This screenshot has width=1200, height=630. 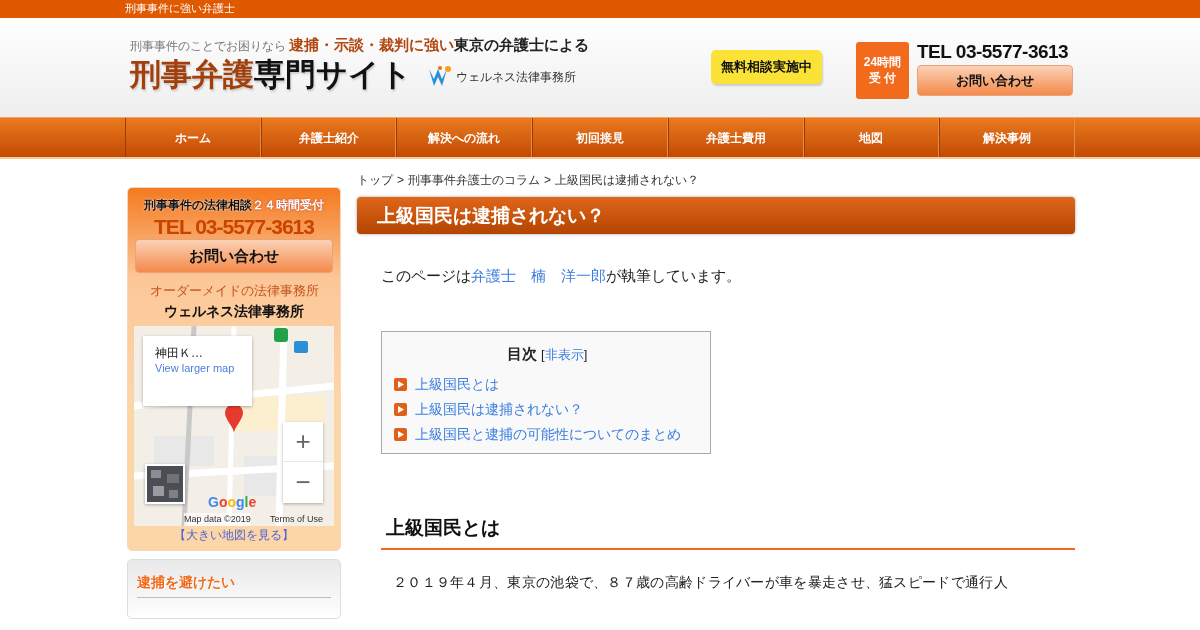 What do you see at coordinates (232, 502) in the screenshot?
I see `map-provider-logo: Google` at bounding box center [232, 502].